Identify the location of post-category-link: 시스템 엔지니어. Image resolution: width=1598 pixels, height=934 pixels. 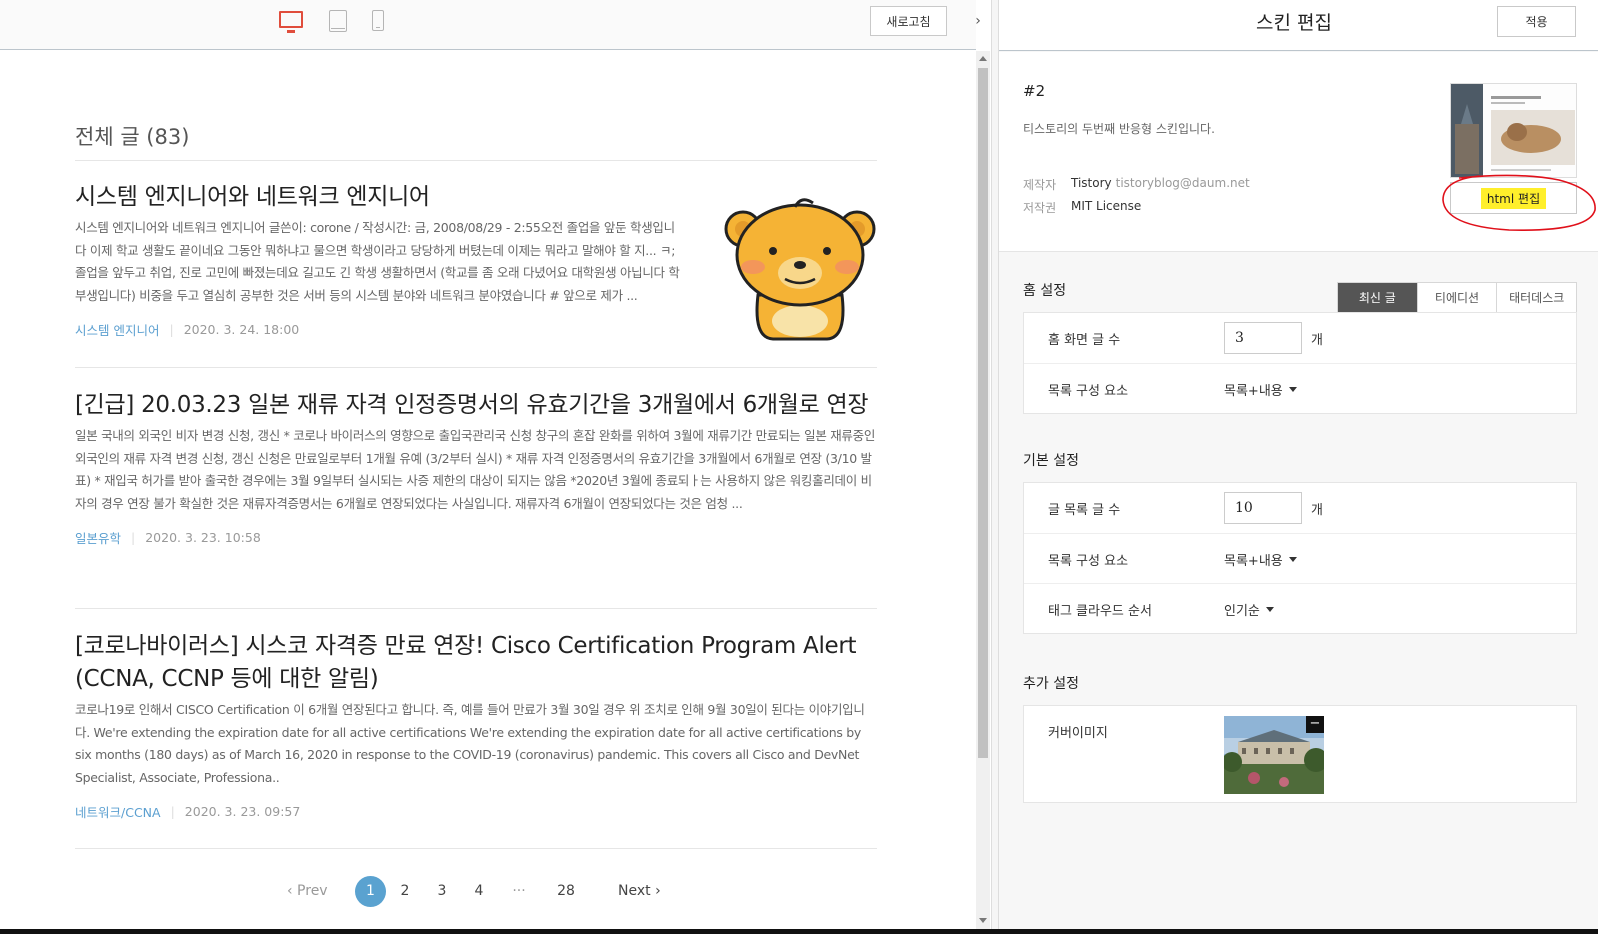
(117, 329).